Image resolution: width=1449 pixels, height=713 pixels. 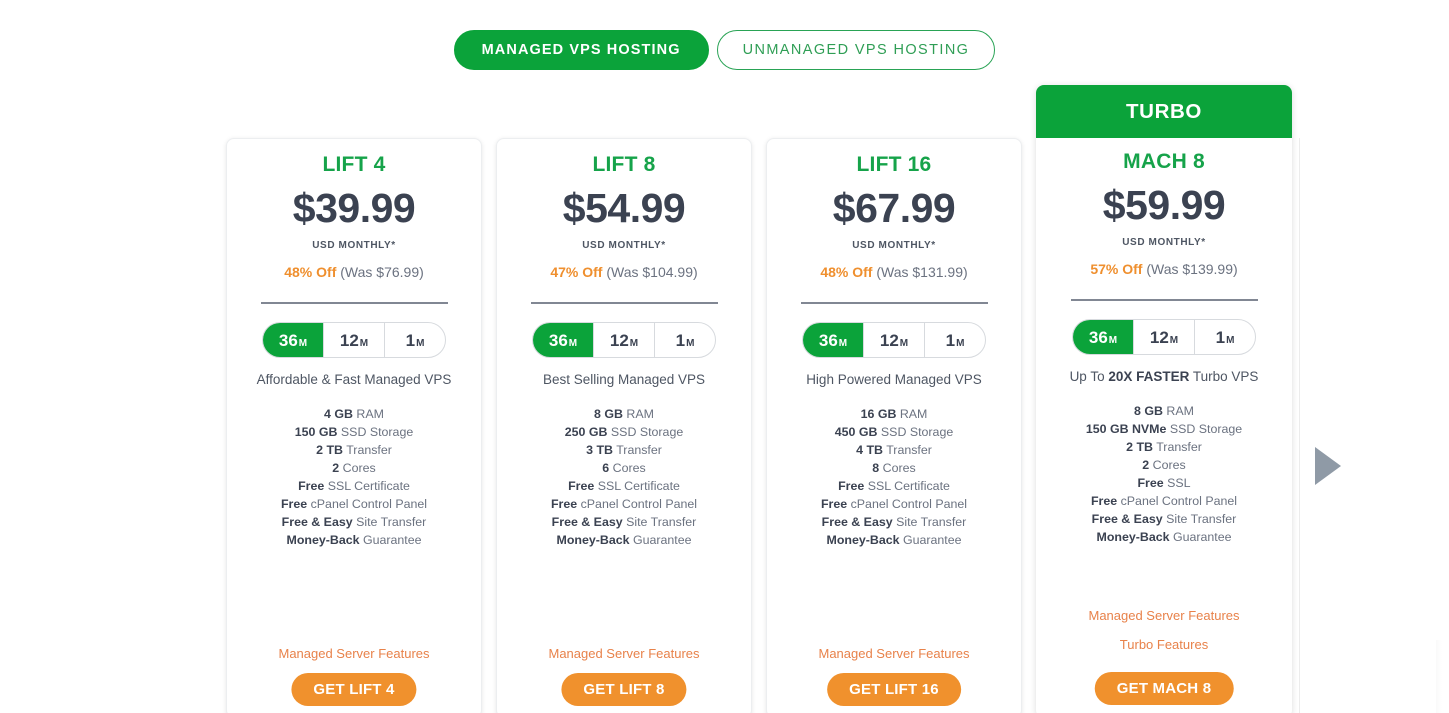 I want to click on tagline-prefix: Up To, so click(x=1089, y=376).